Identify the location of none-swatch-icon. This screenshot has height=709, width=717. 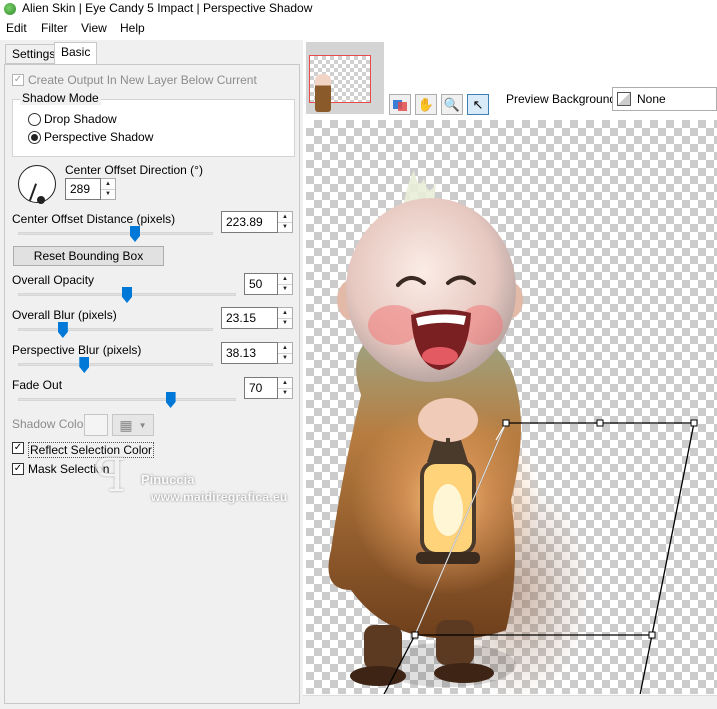
(624, 99).